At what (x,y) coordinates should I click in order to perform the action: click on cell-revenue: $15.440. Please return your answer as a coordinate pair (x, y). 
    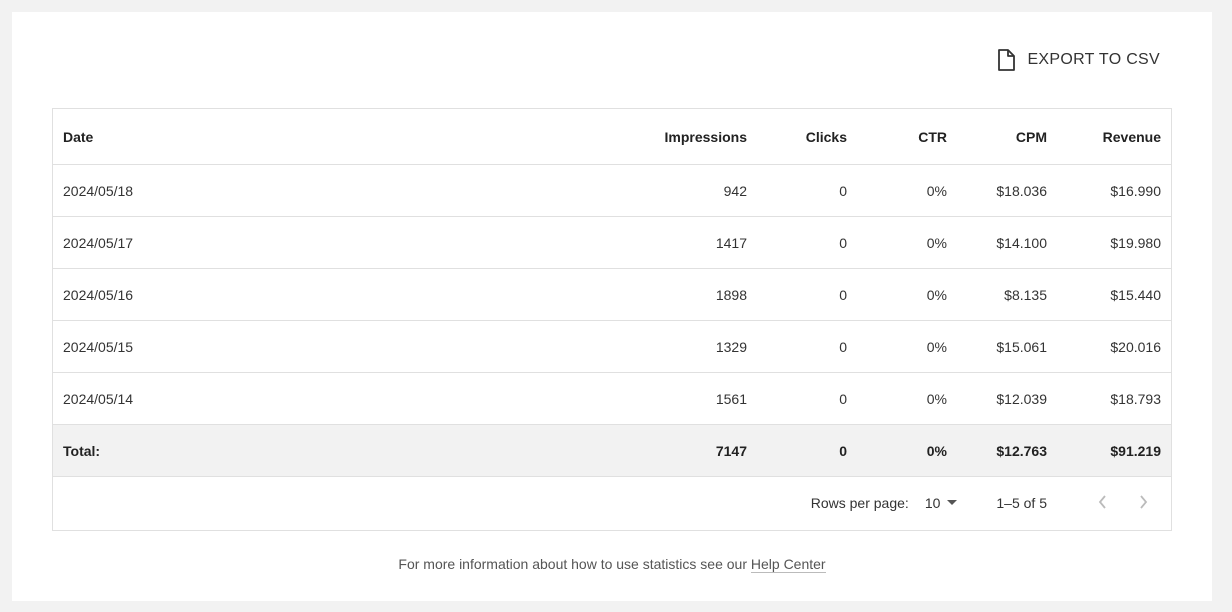
    Looking at the image, I should click on (1114, 294).